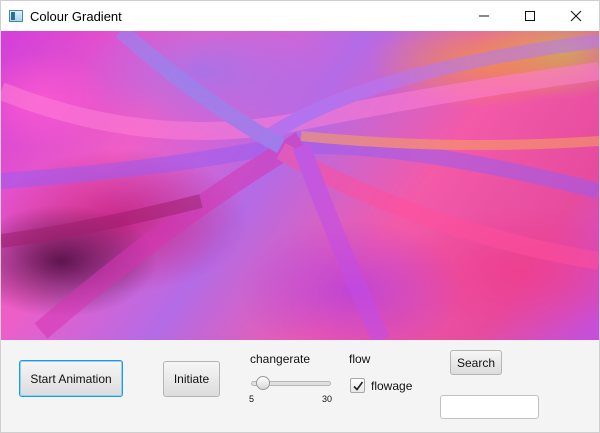 The height and width of the screenshot is (433, 600). I want to click on close-button, so click(576, 16).